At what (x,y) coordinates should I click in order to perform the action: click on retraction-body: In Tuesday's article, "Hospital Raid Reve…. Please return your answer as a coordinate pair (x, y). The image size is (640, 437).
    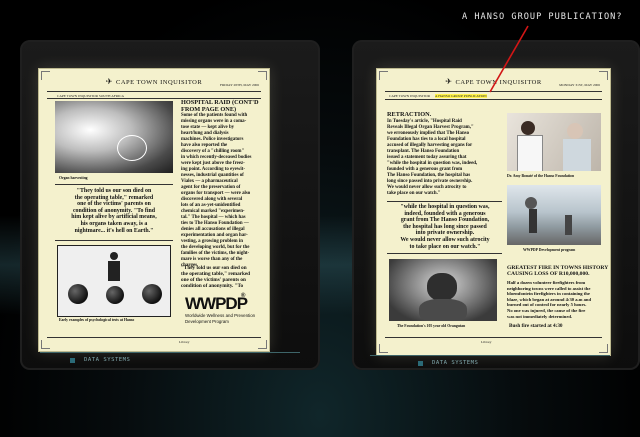
    Looking at the image, I should click on (445, 158).